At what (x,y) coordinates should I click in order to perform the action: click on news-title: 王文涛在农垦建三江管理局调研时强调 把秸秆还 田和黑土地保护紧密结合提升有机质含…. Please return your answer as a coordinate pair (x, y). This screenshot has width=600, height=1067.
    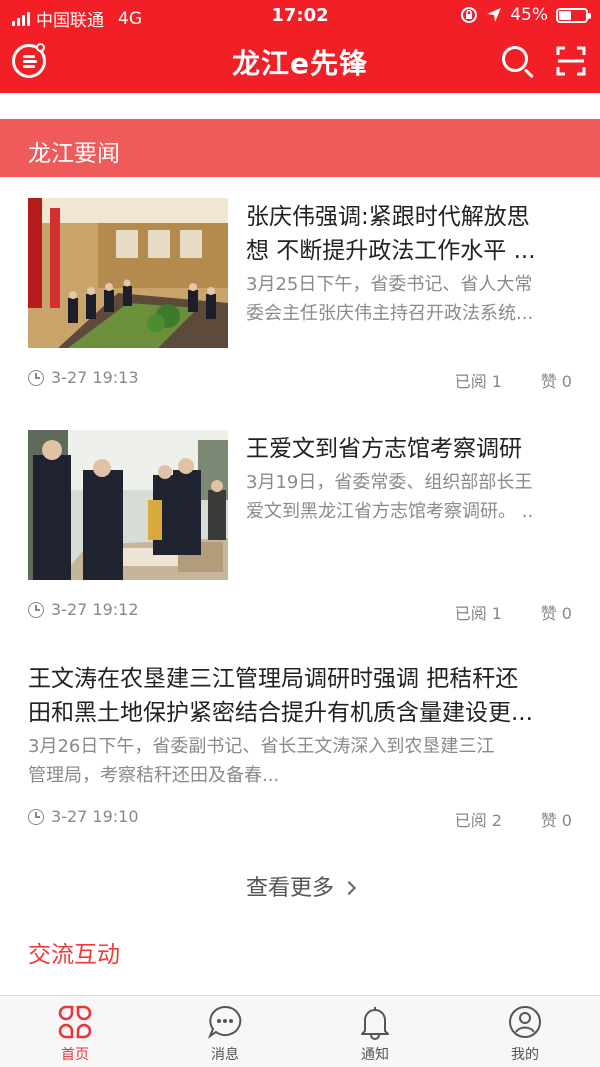
    Looking at the image, I should click on (303, 696).